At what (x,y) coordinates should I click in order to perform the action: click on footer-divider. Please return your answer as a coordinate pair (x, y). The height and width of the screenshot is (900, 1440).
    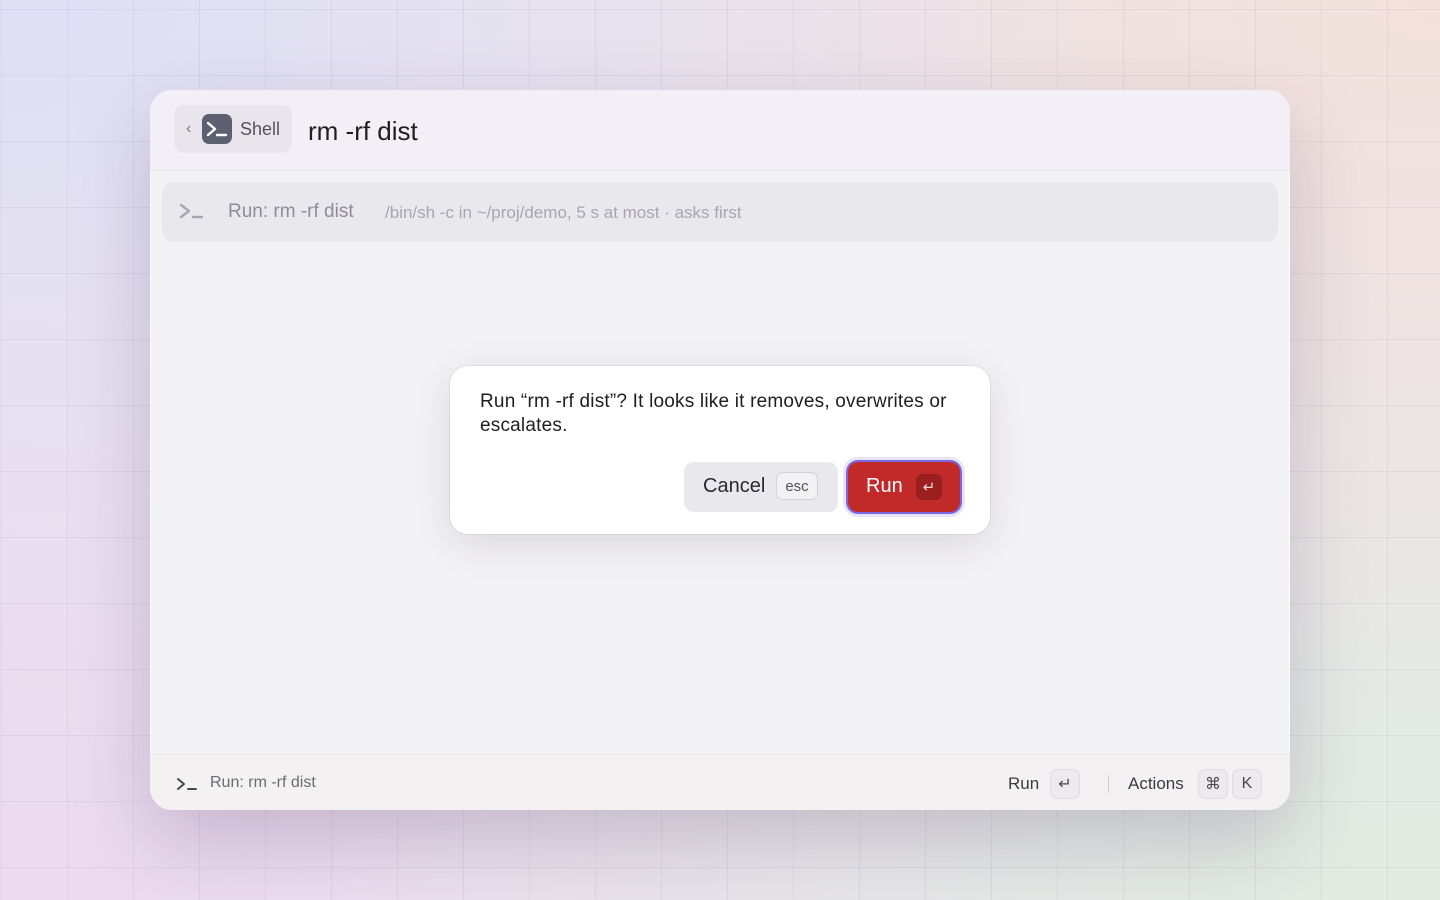
    Looking at the image, I should click on (1108, 784).